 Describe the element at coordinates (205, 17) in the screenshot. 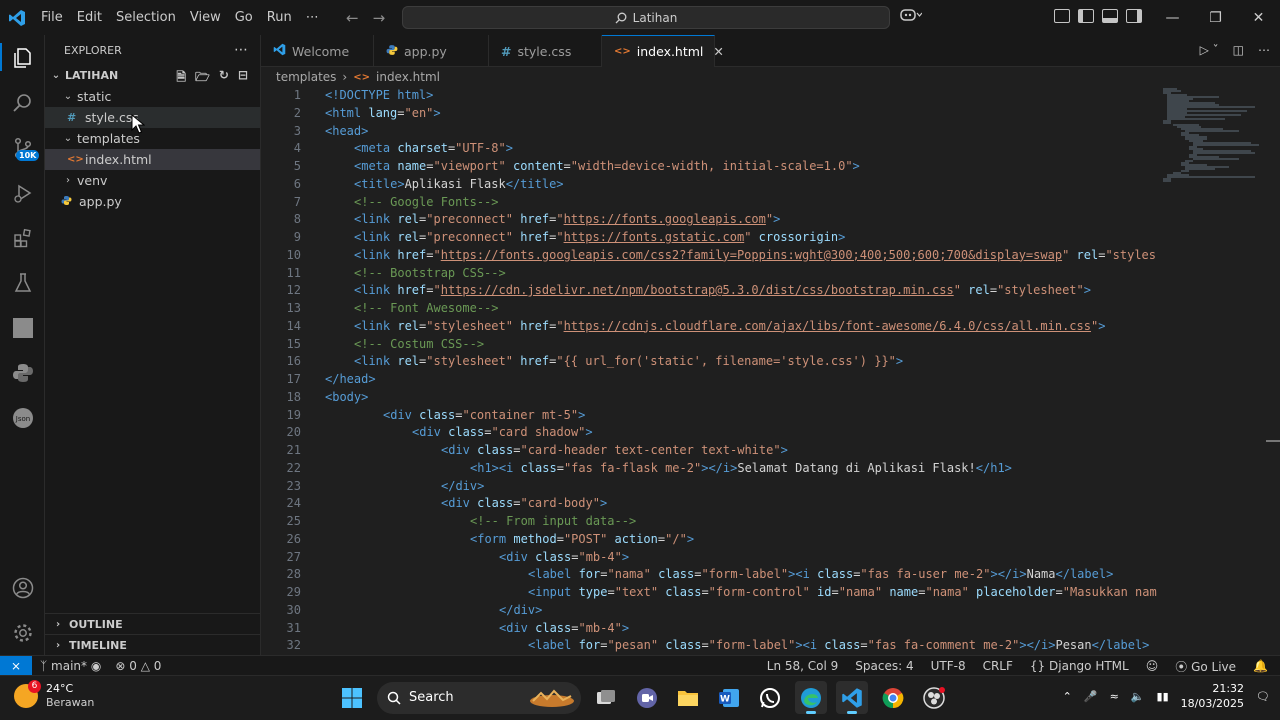

I see `menu-item-view: View` at that location.